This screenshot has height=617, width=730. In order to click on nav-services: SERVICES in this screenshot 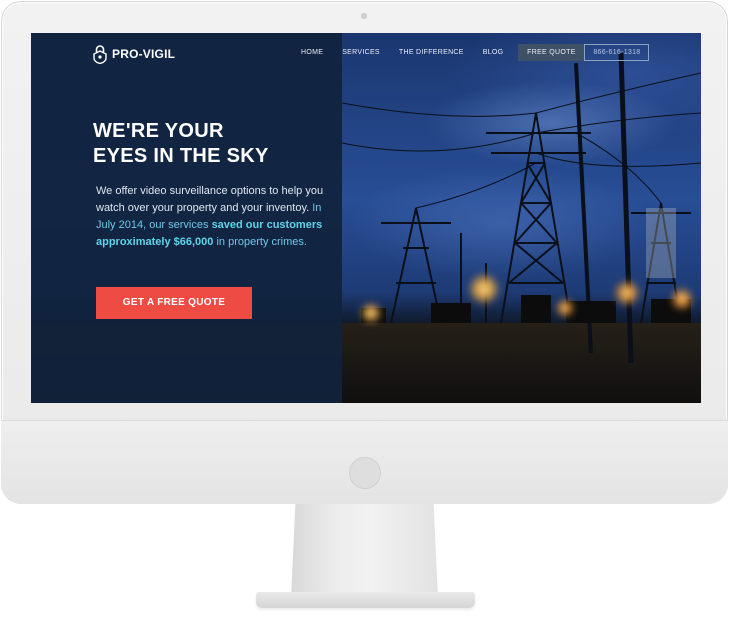, I will do `click(361, 52)`.